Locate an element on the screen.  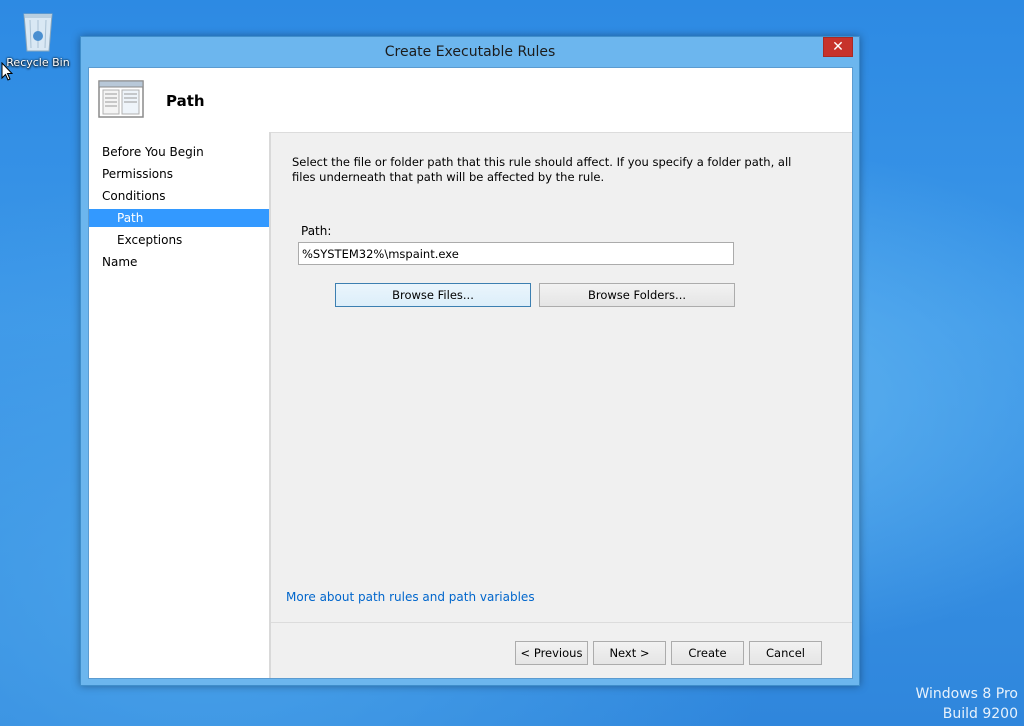
cancel-button: Cancel is located at coordinates (785, 653).